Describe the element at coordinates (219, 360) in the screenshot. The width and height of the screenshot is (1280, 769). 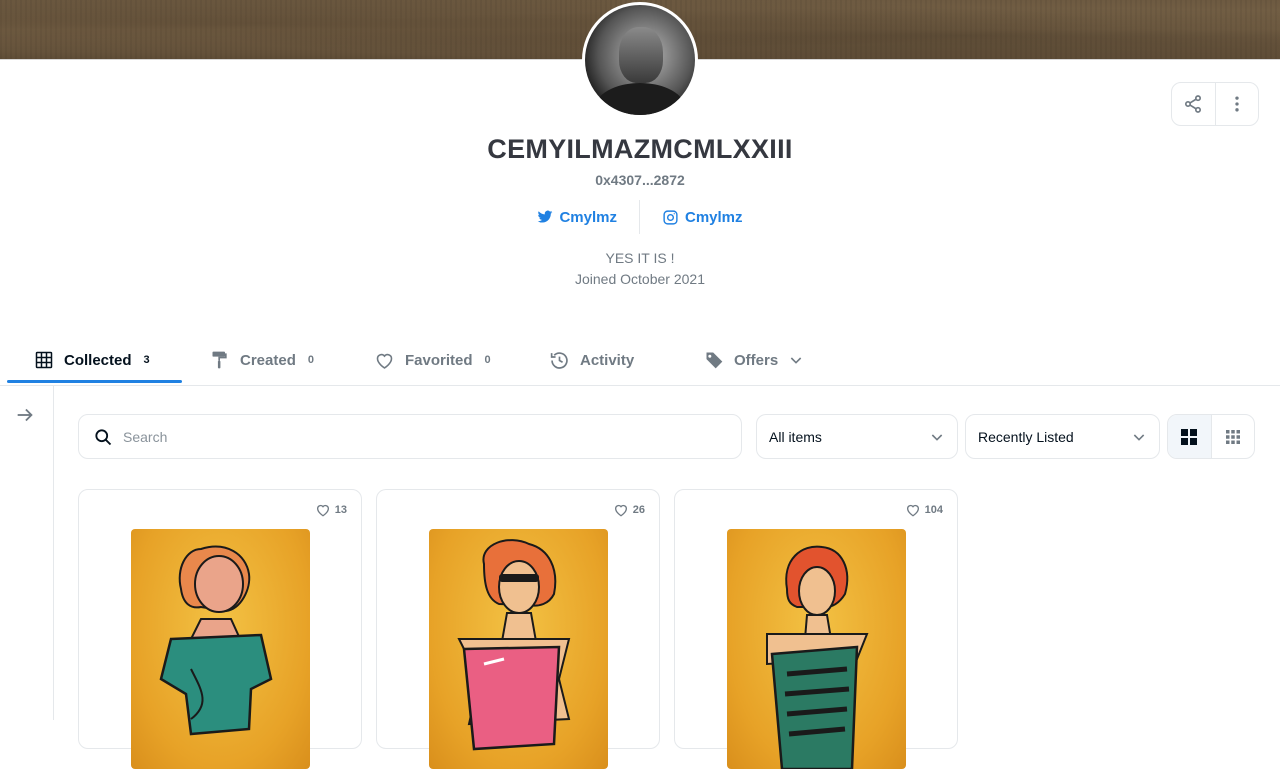
I see `paint-roller-icon` at that location.